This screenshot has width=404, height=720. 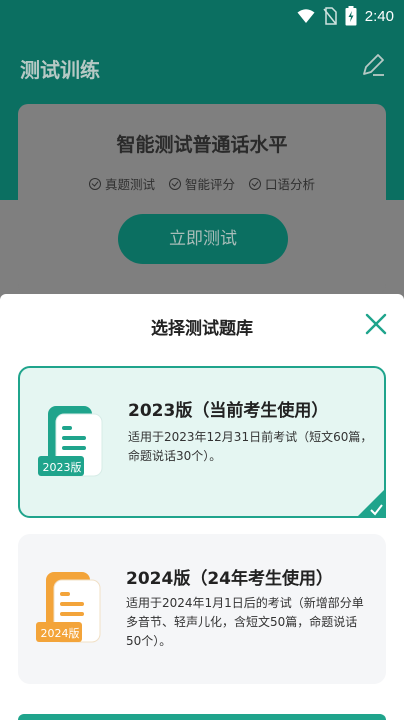 What do you see at coordinates (290, 184) in the screenshot?
I see `feature-label: 口语分析` at bounding box center [290, 184].